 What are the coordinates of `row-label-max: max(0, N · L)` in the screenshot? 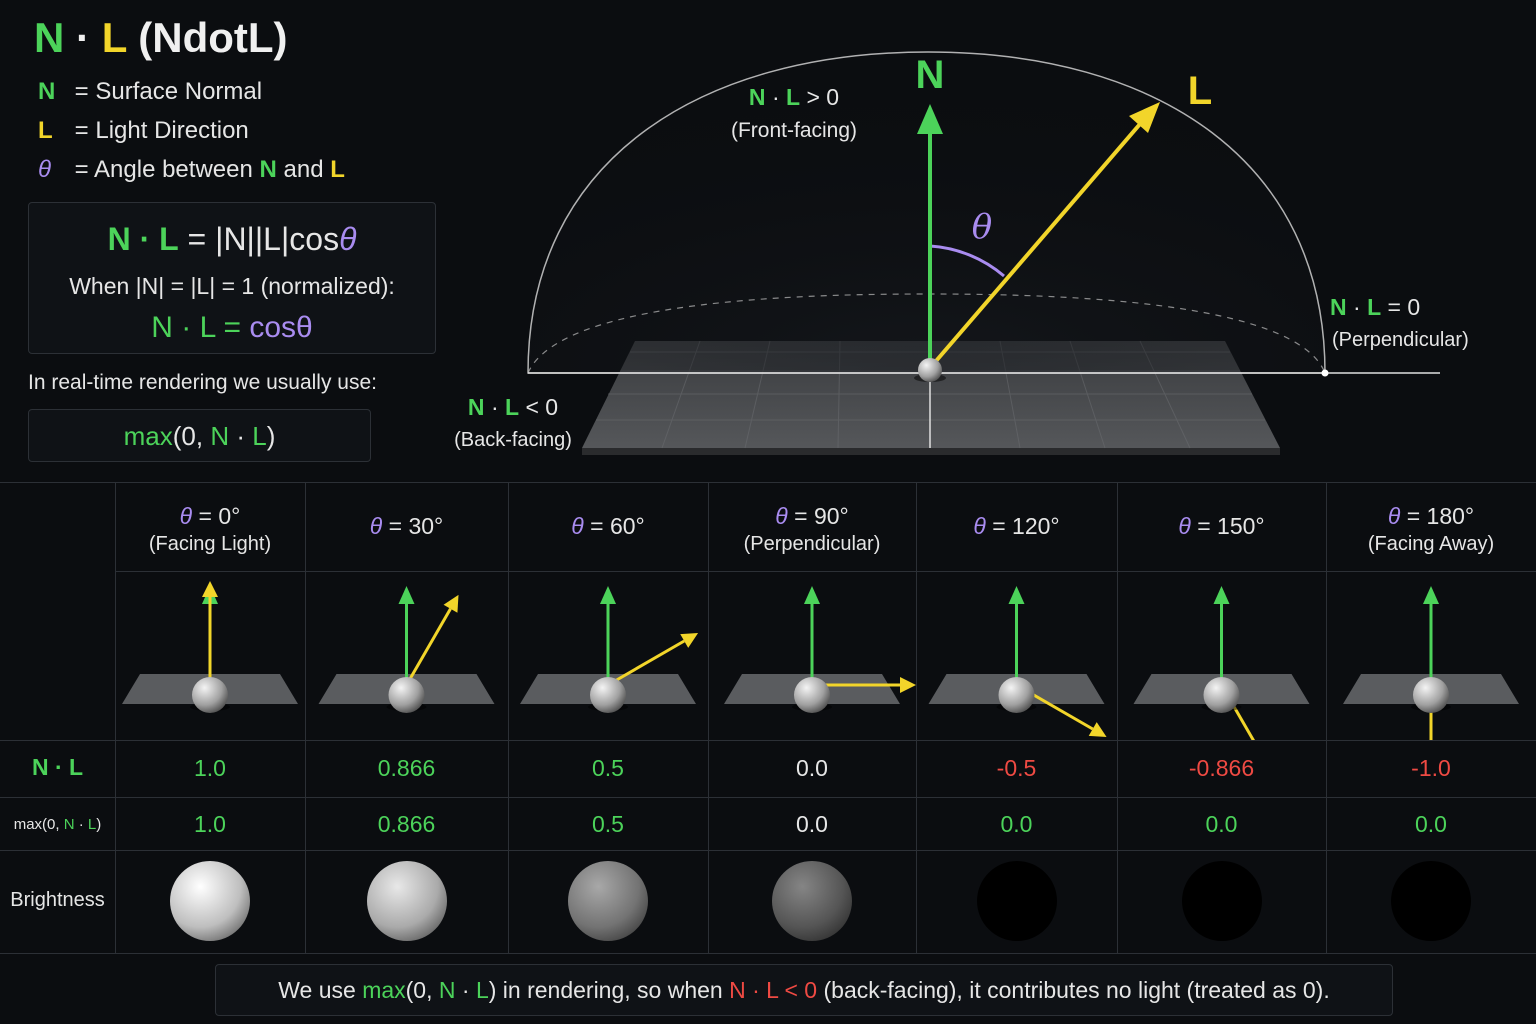 It's located at (57, 824).